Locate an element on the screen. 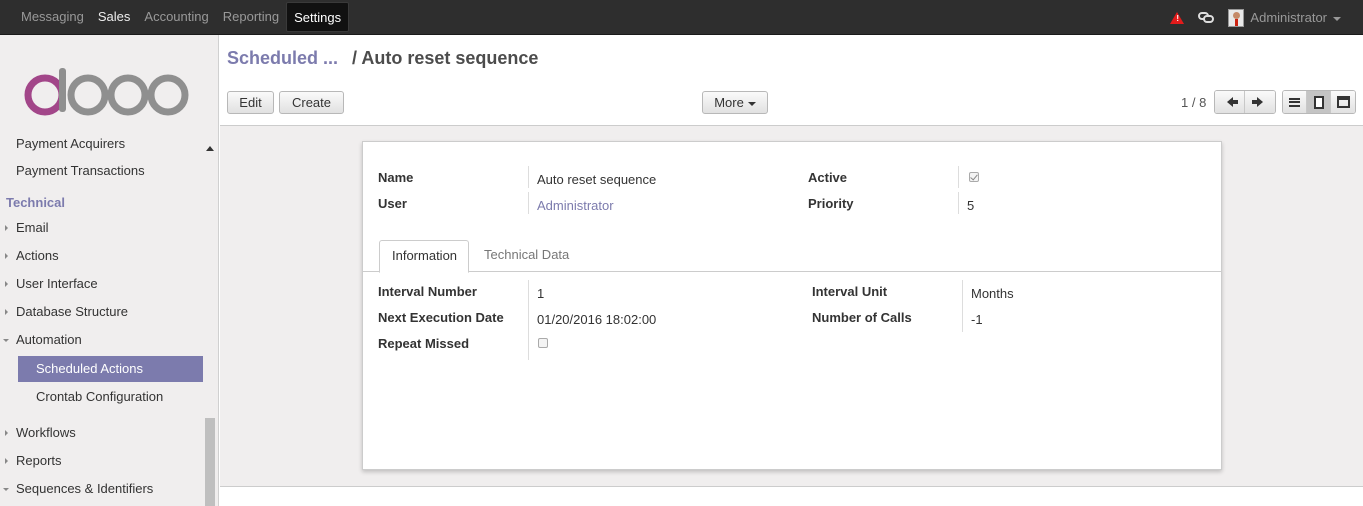  sidebar-item-reports: Reports is located at coordinates (102, 461).